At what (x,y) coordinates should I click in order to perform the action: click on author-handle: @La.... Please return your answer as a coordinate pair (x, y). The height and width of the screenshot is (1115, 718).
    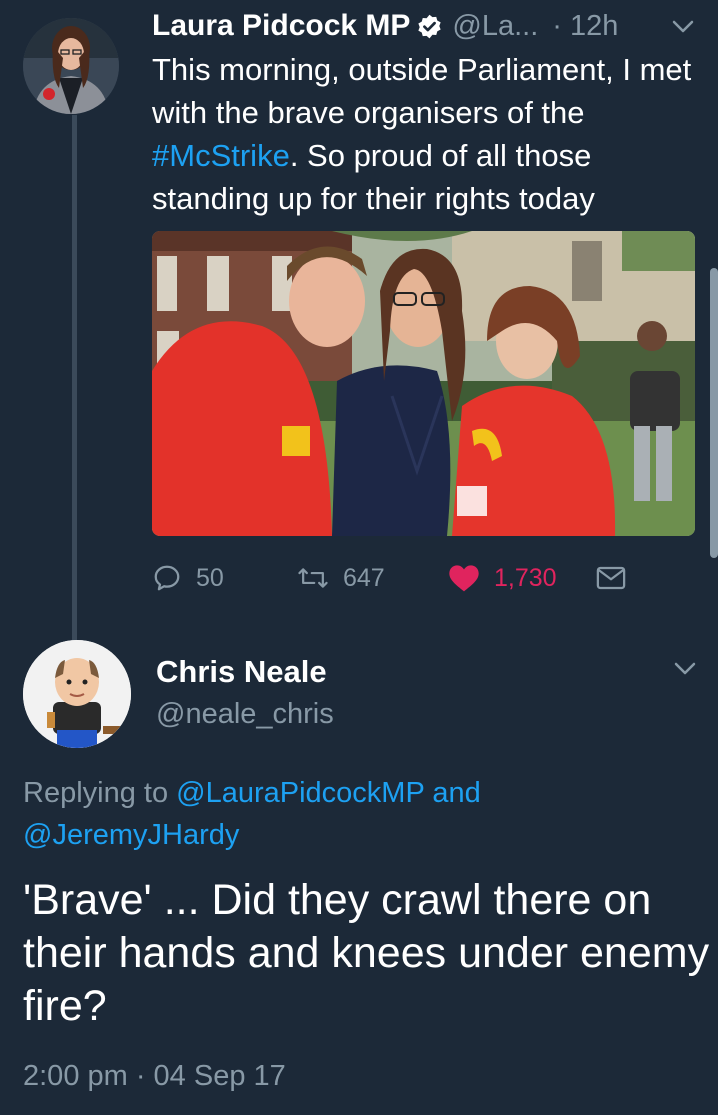
    Looking at the image, I should click on (495, 26).